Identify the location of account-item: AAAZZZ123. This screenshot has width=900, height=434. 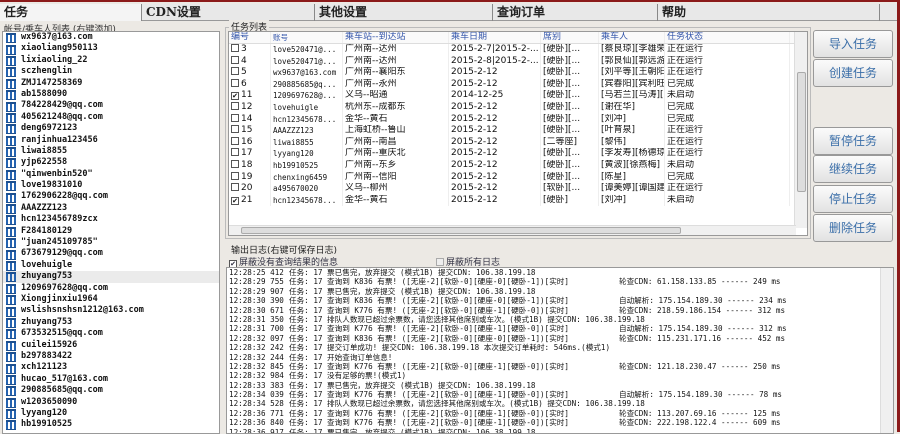
(111, 209).